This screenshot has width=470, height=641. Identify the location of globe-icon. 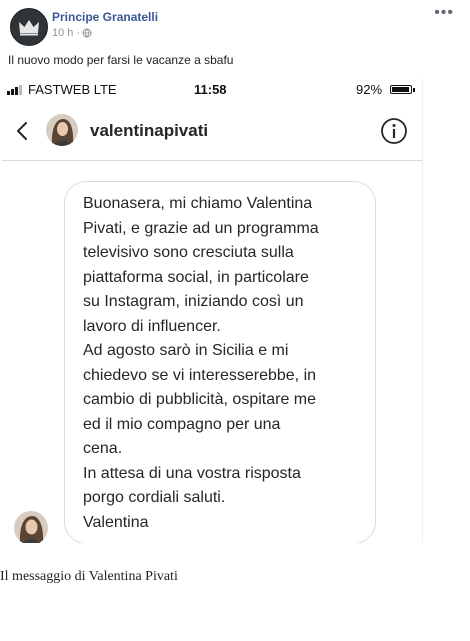
(87, 33).